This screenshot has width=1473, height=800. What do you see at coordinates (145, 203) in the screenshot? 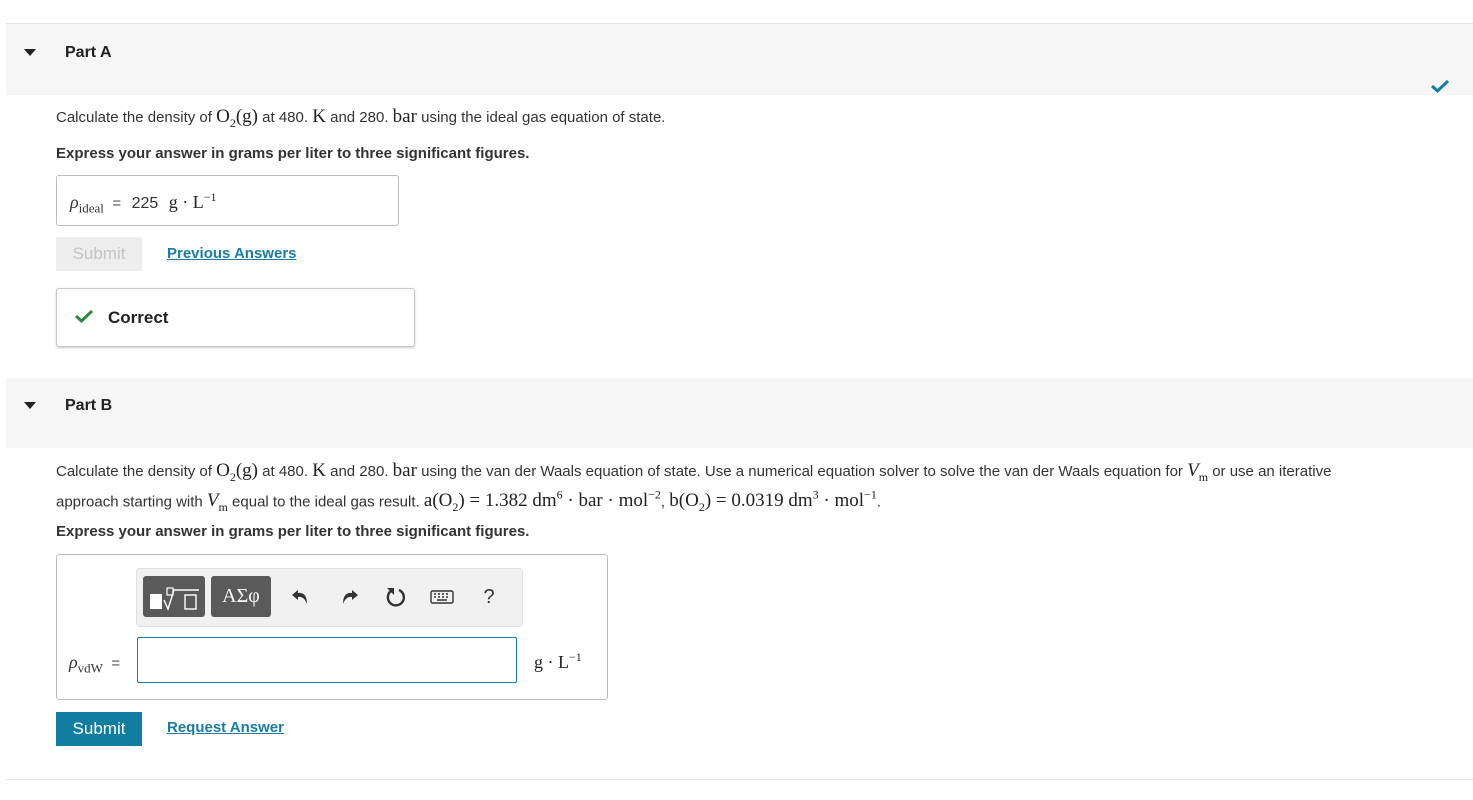
I see `answer-value: 225` at bounding box center [145, 203].